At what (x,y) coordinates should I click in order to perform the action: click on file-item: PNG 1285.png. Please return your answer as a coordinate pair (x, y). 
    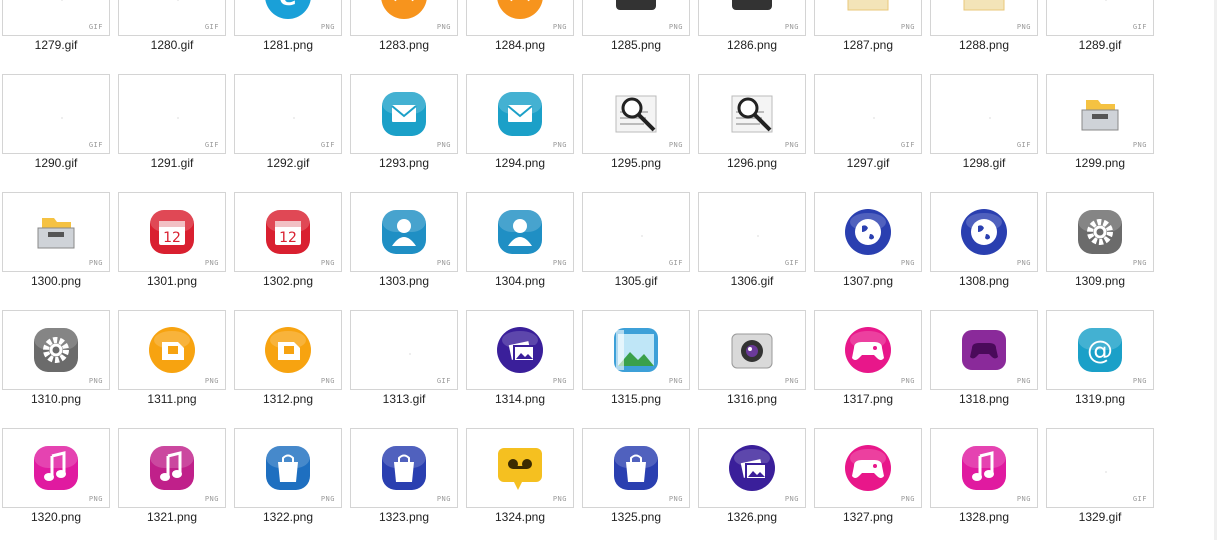
    Looking at the image, I should click on (635, 28).